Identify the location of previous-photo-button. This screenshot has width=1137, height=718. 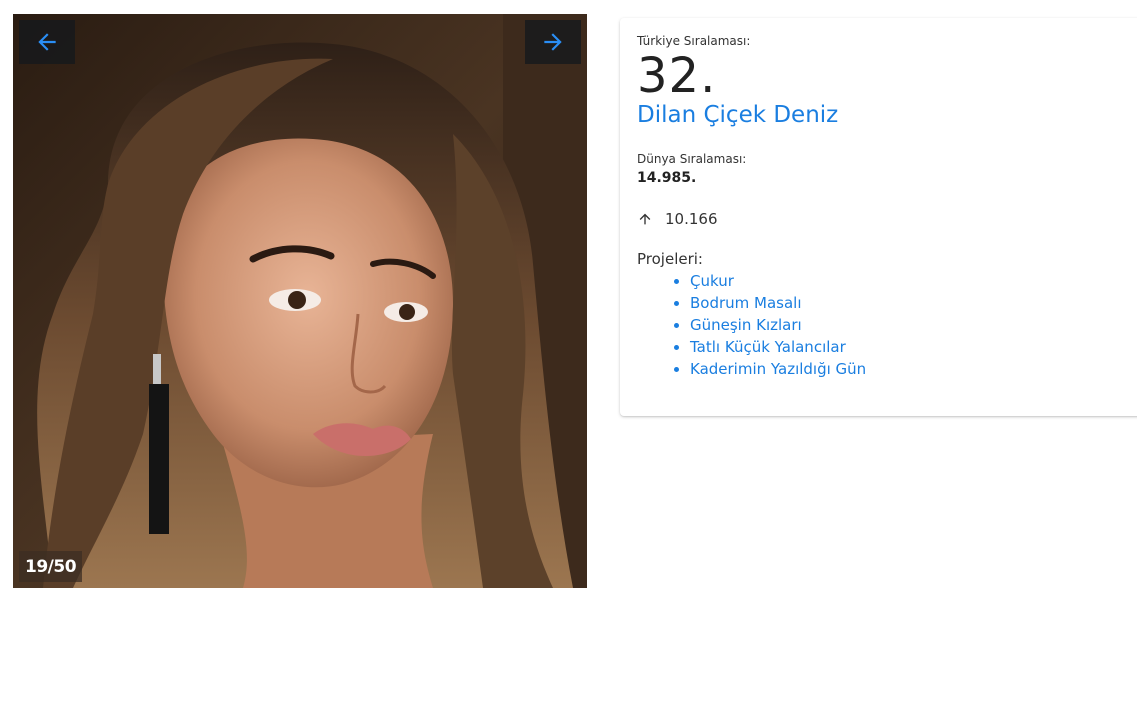
(47, 42).